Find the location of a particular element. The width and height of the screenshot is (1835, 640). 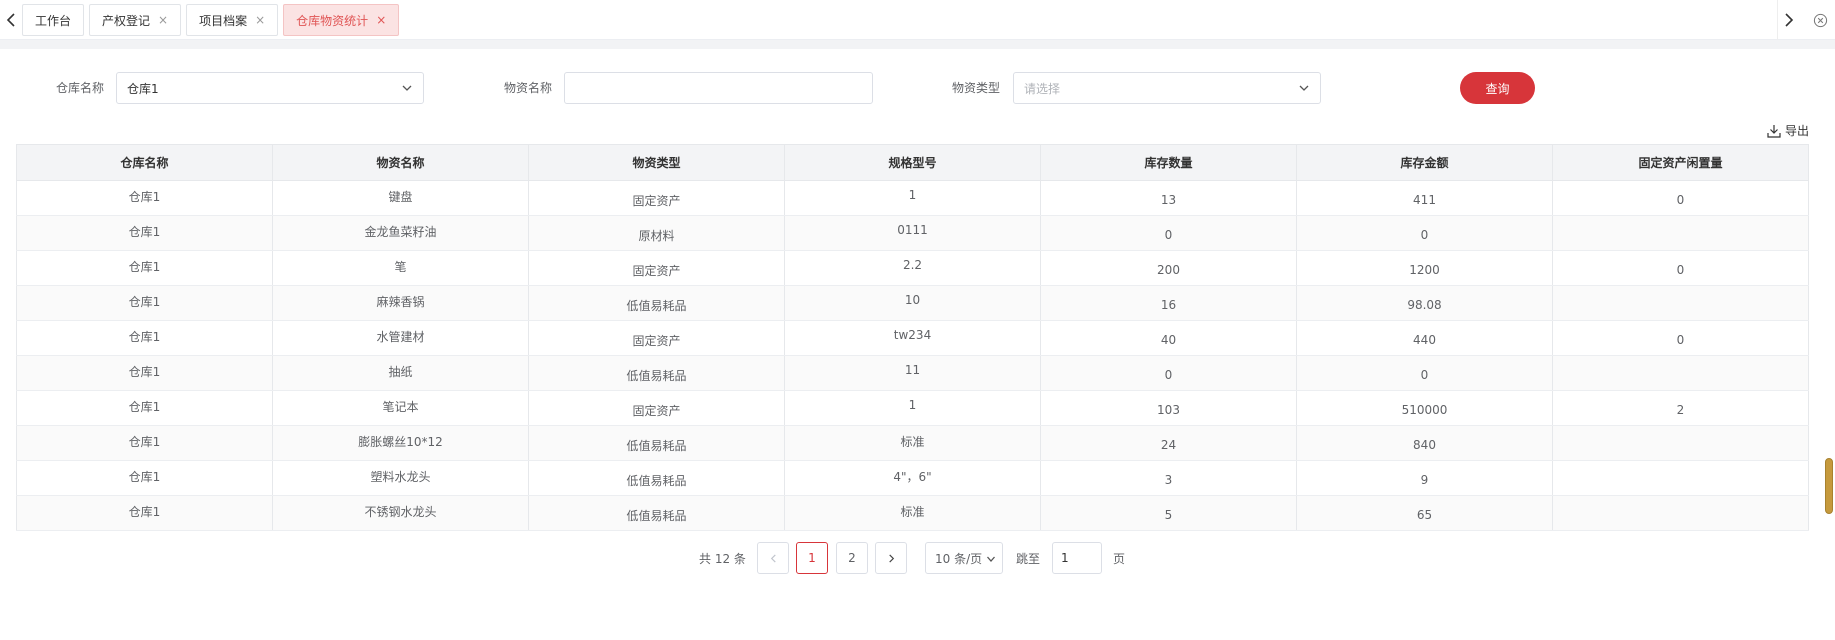

tab-list: 工作台 产权登记 × 项目档案 × 仓库物资统计 × is located at coordinates (211, 20).